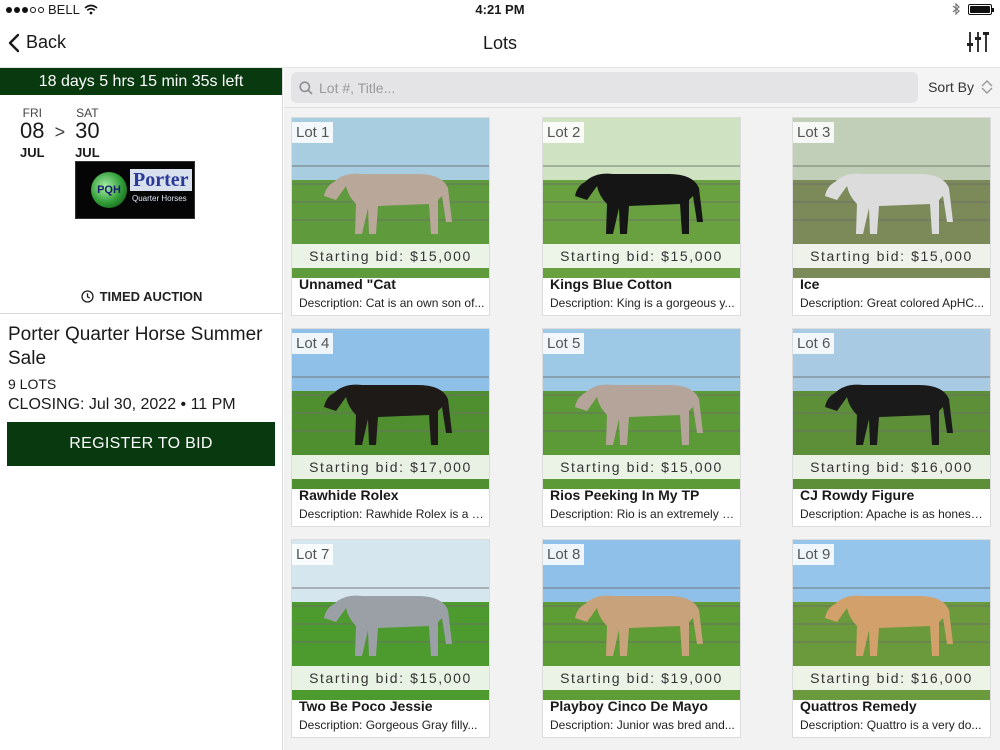 This screenshot has width=1000, height=750. What do you see at coordinates (135, 346) in the screenshot?
I see `sale-title: Porter Quarter Horse Summer Sale` at bounding box center [135, 346].